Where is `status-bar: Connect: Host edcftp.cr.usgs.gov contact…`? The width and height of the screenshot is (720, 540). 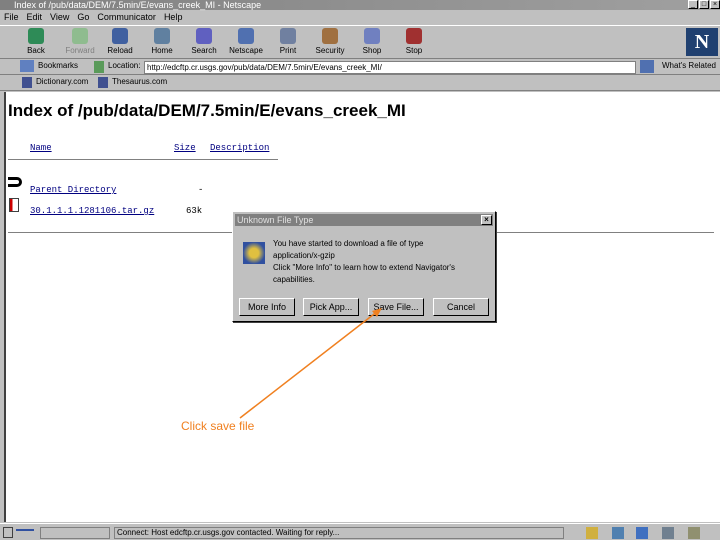
status-bar: Connect: Host edcftp.cr.usgs.gov contact… is located at coordinates (360, 531).